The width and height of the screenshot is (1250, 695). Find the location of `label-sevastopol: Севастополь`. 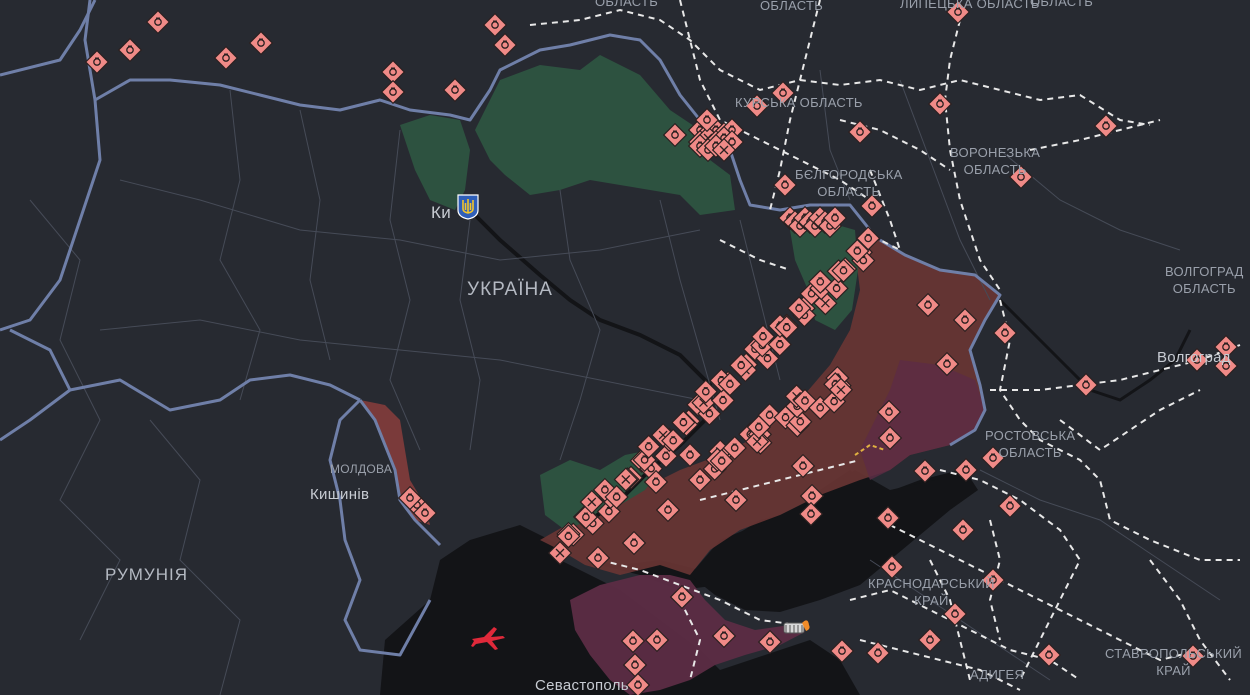

label-sevastopol: Севастополь is located at coordinates (582, 685).